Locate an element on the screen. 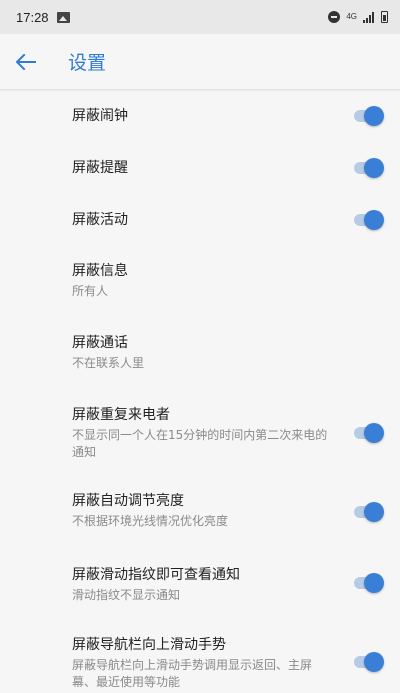  toggle-block-nav-swipe-up is located at coordinates (368, 662).